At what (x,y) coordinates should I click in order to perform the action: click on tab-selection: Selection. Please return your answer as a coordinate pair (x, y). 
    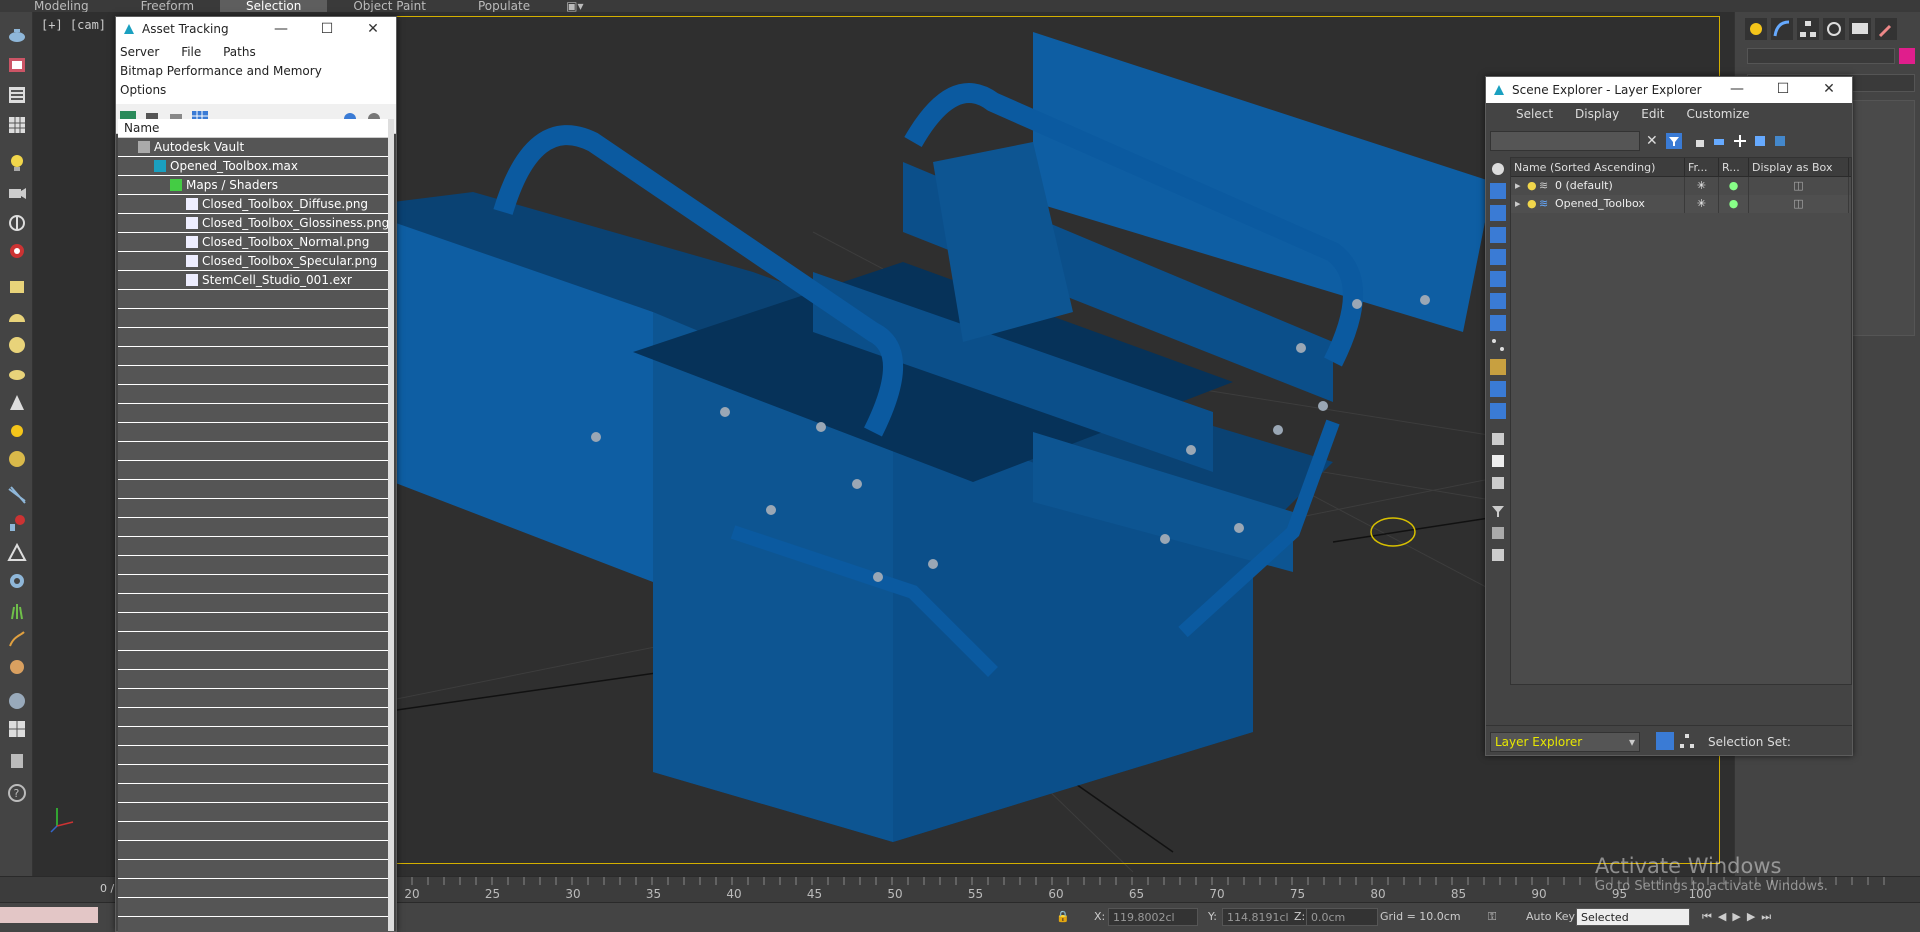
    Looking at the image, I should click on (274, 6).